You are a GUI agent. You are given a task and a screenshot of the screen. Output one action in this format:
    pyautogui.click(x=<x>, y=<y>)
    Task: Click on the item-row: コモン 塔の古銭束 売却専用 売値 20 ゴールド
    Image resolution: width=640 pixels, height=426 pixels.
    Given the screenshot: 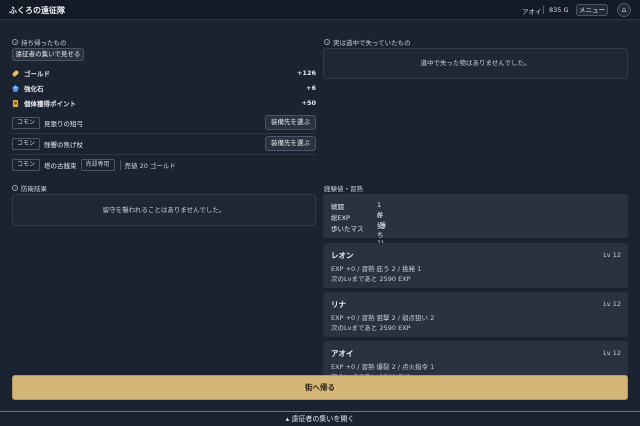 What is the action you would take?
    pyautogui.click(x=164, y=165)
    